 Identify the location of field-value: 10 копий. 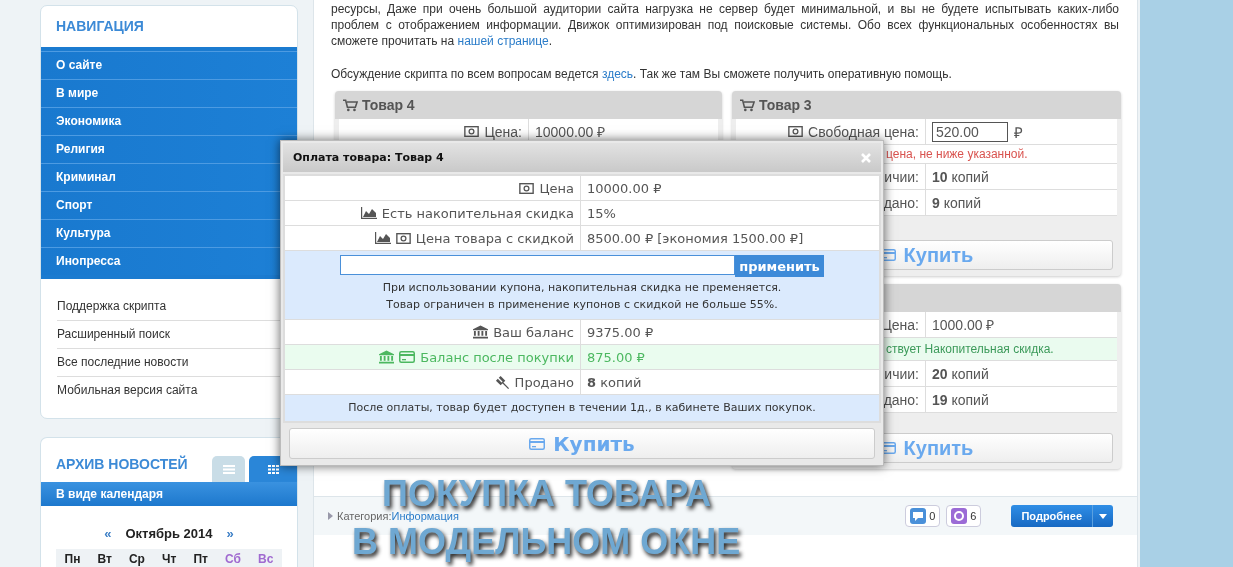
(960, 176).